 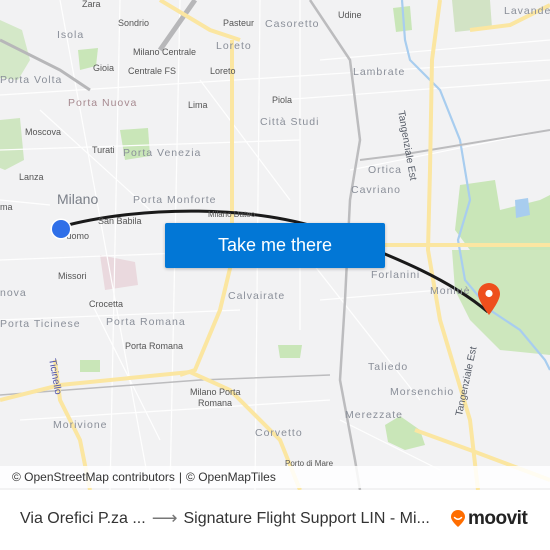 I want to click on map-label-missori: Missori, so click(x=72, y=276).